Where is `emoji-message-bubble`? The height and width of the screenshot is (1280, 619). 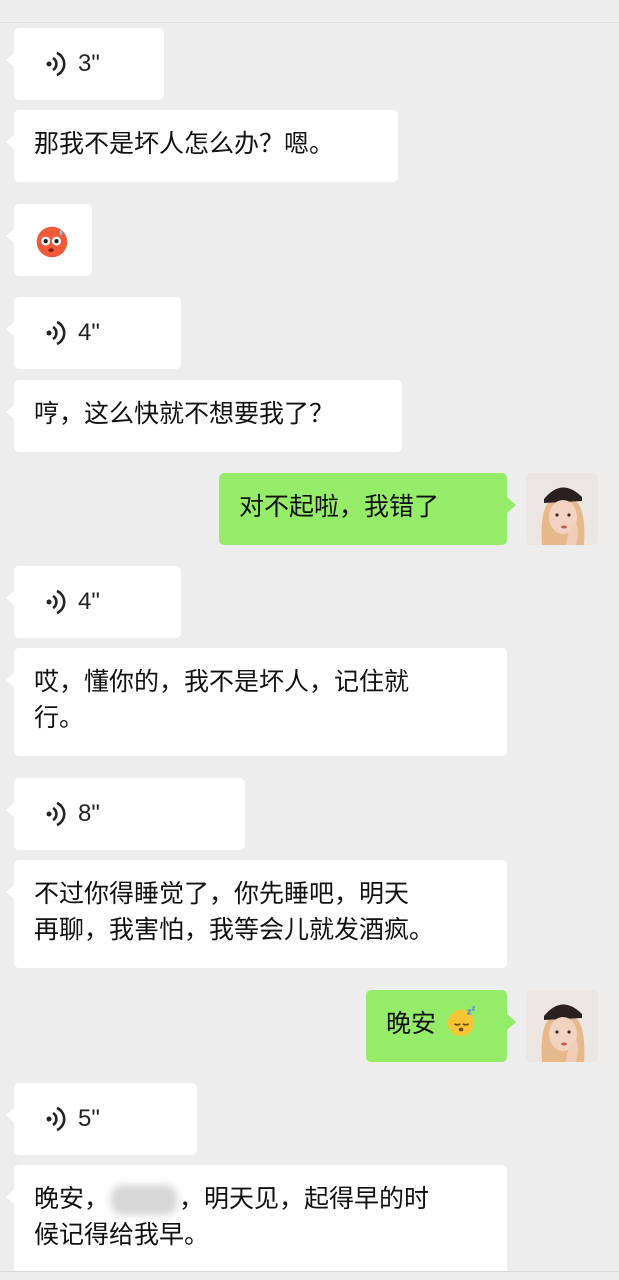
emoji-message-bubble is located at coordinates (49, 240).